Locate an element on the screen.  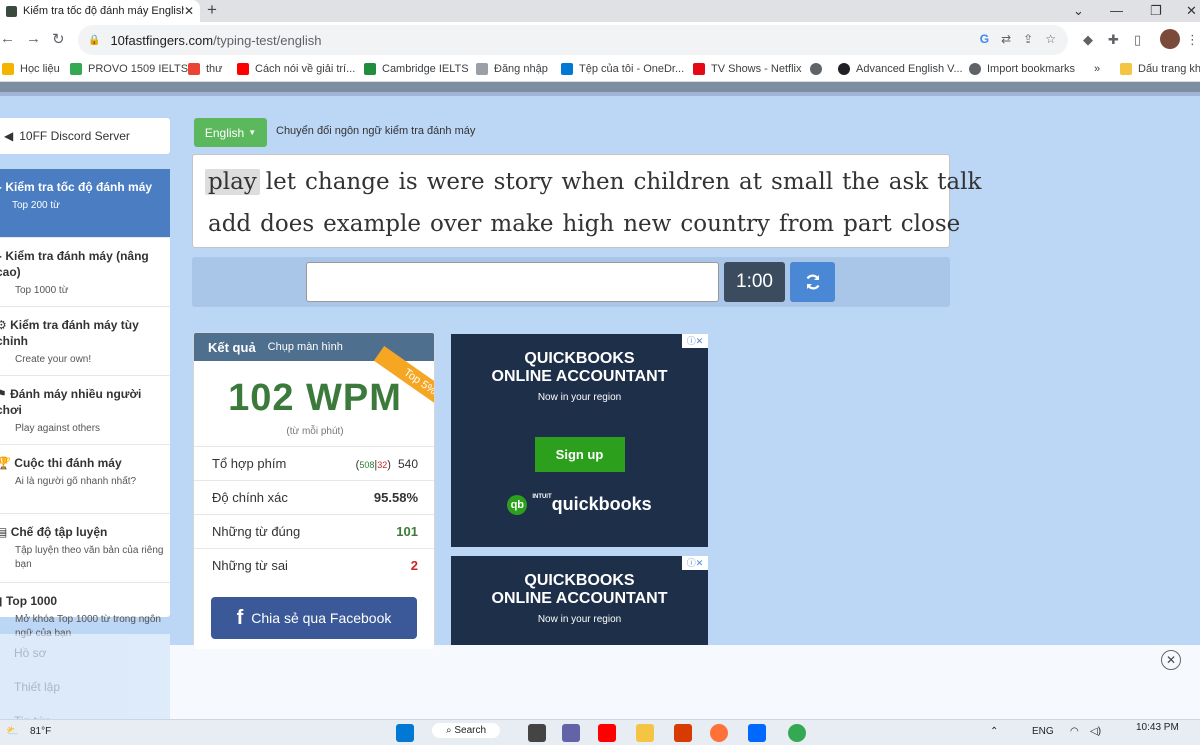
wrong-words-row: Những từ sai 2 is located at coordinates (314, 565).